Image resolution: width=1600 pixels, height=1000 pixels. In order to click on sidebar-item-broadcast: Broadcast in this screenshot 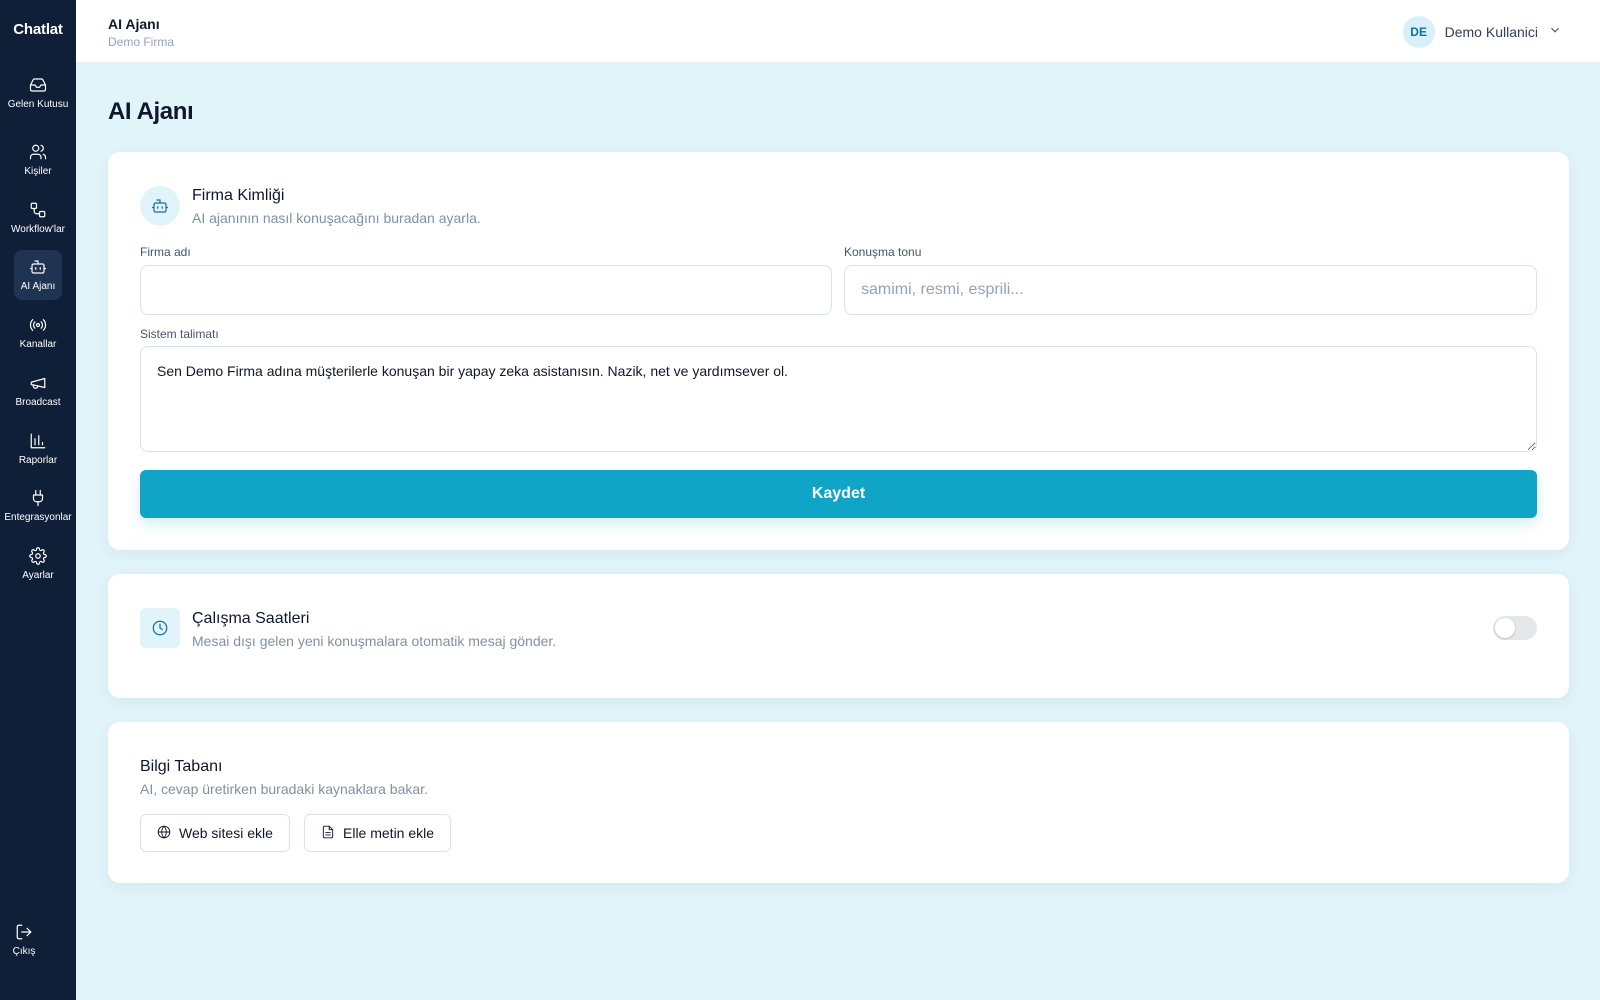, I will do `click(38, 391)`.